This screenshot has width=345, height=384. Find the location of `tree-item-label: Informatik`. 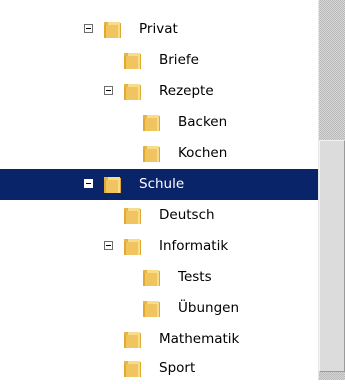

tree-item-label: Informatik is located at coordinates (194, 246).